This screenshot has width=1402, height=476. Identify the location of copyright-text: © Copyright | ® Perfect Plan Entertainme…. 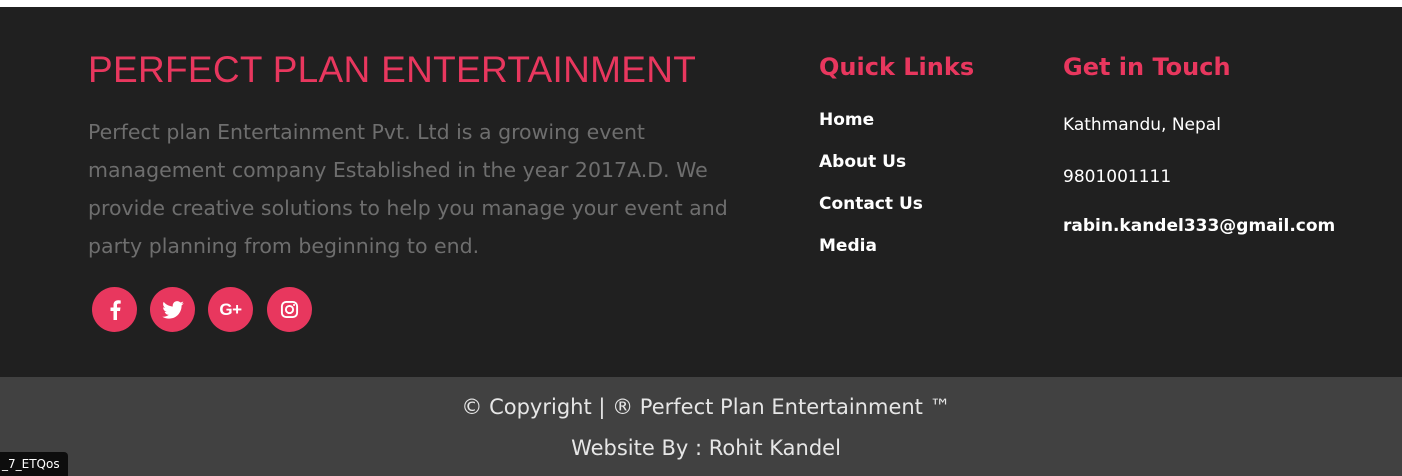
(706, 407).